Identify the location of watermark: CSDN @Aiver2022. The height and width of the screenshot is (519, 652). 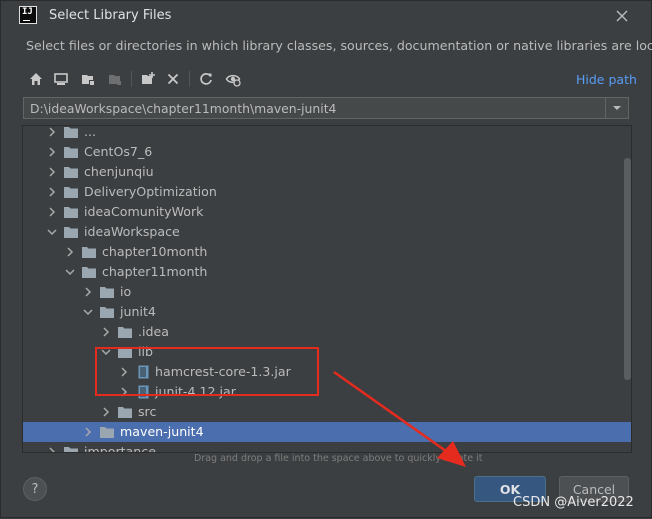
(573, 502).